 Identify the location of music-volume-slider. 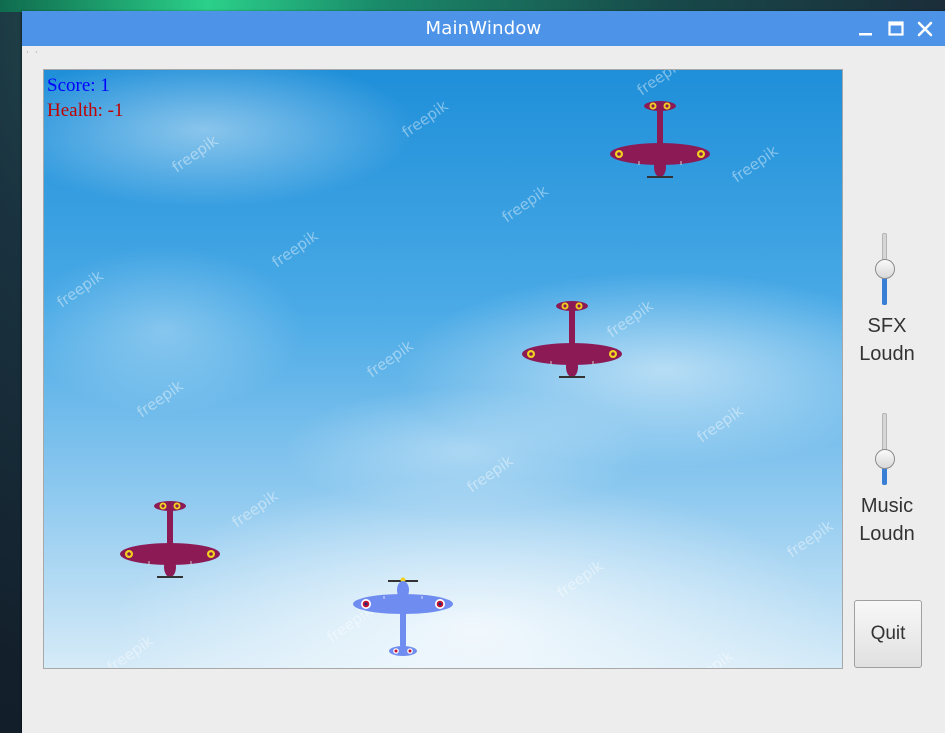
(885, 449).